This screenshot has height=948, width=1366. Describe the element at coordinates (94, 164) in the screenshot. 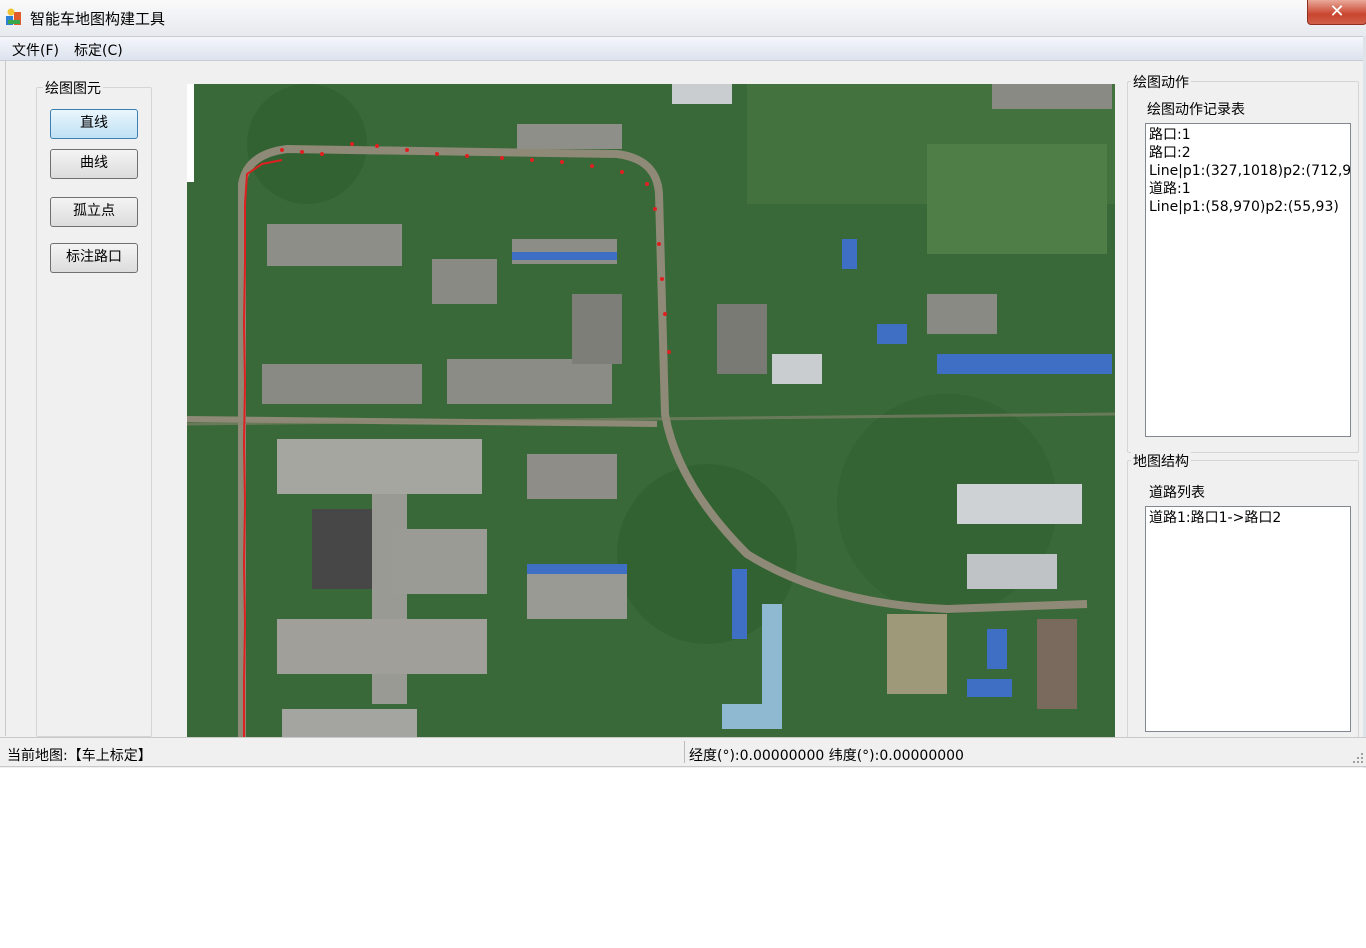

I see `curve-button: 曲线` at that location.